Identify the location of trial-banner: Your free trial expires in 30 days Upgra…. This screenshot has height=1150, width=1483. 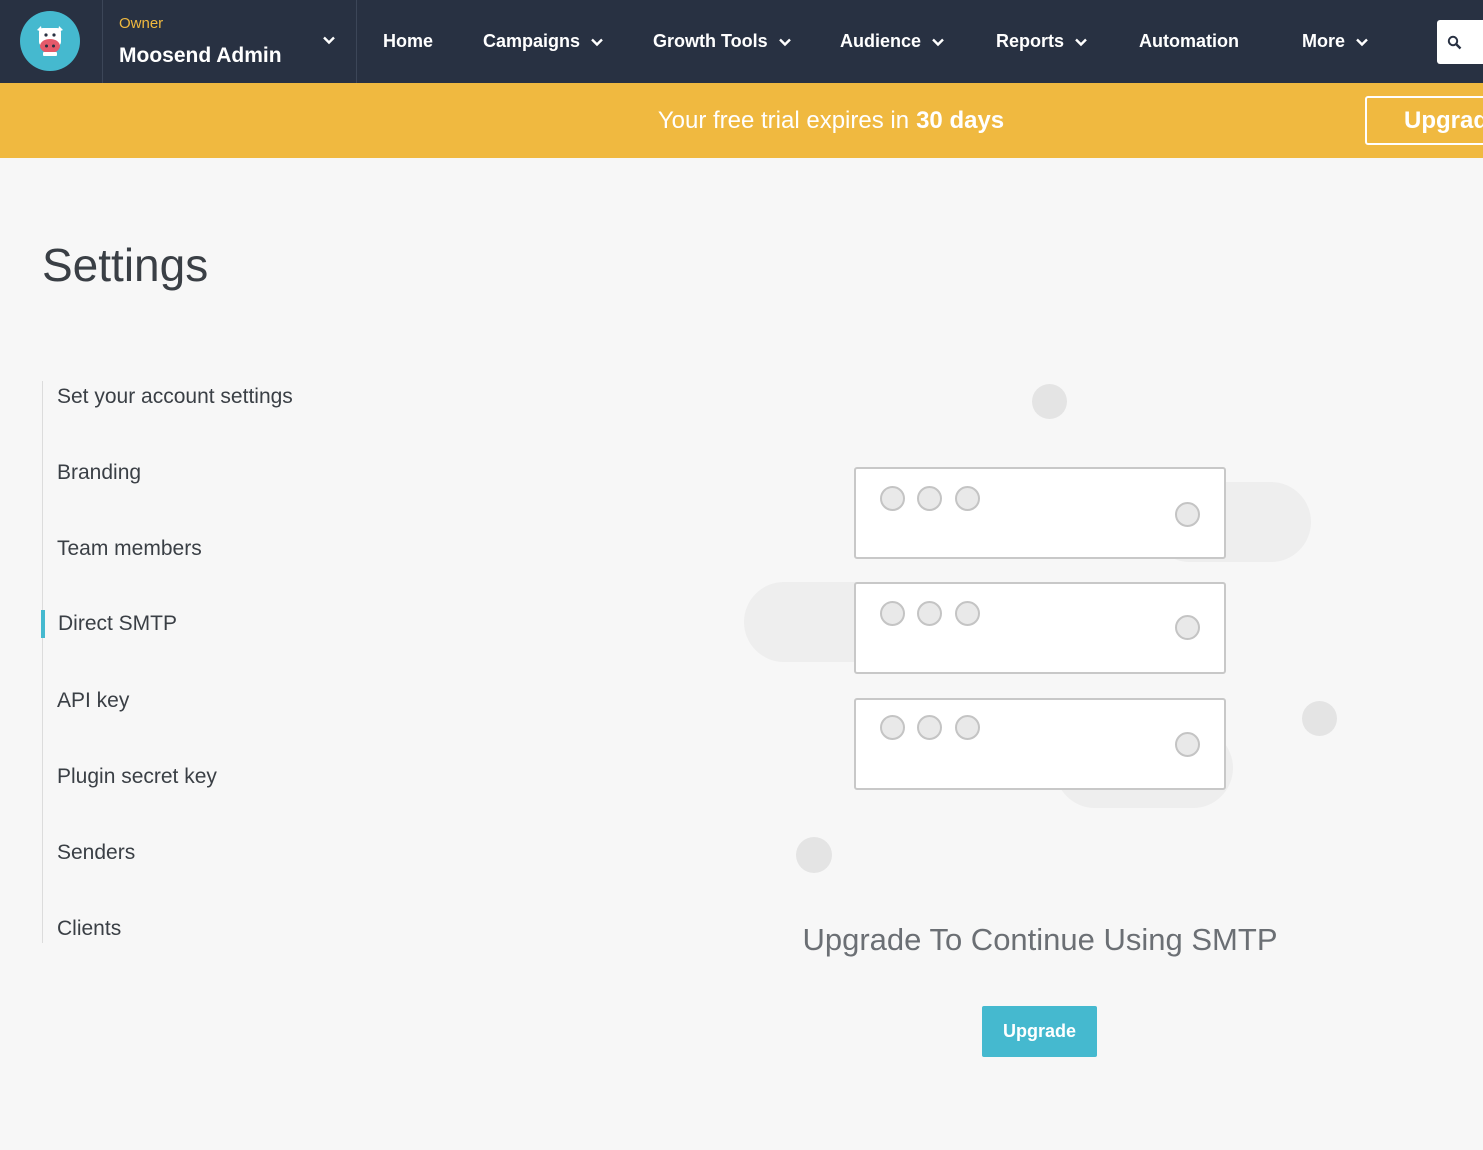
(741, 120).